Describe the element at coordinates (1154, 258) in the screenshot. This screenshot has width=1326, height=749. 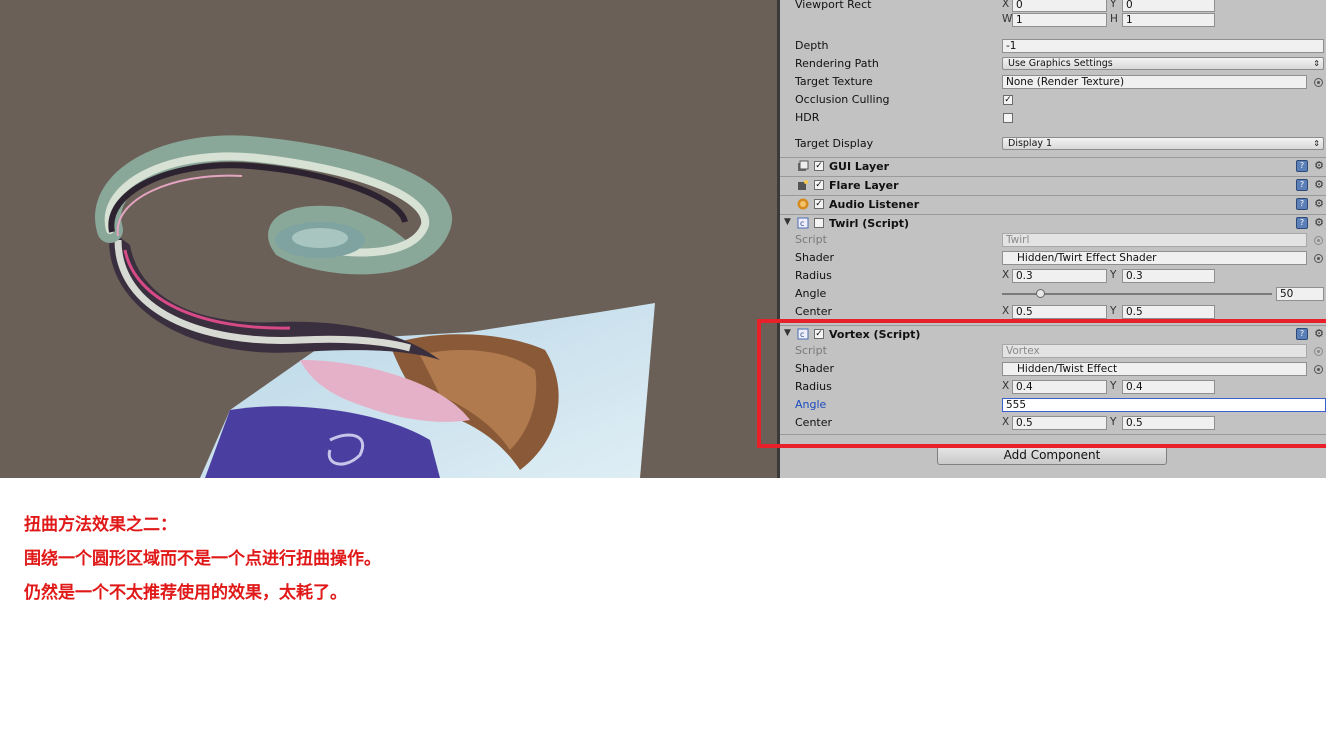
I see `twirl-shader-field: Hidden/Twirt Effect Shader` at that location.